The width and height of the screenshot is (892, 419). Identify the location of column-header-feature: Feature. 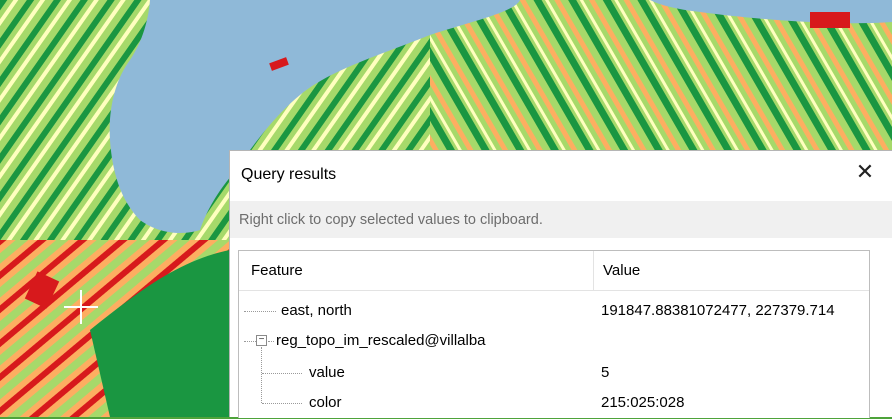
(277, 270).